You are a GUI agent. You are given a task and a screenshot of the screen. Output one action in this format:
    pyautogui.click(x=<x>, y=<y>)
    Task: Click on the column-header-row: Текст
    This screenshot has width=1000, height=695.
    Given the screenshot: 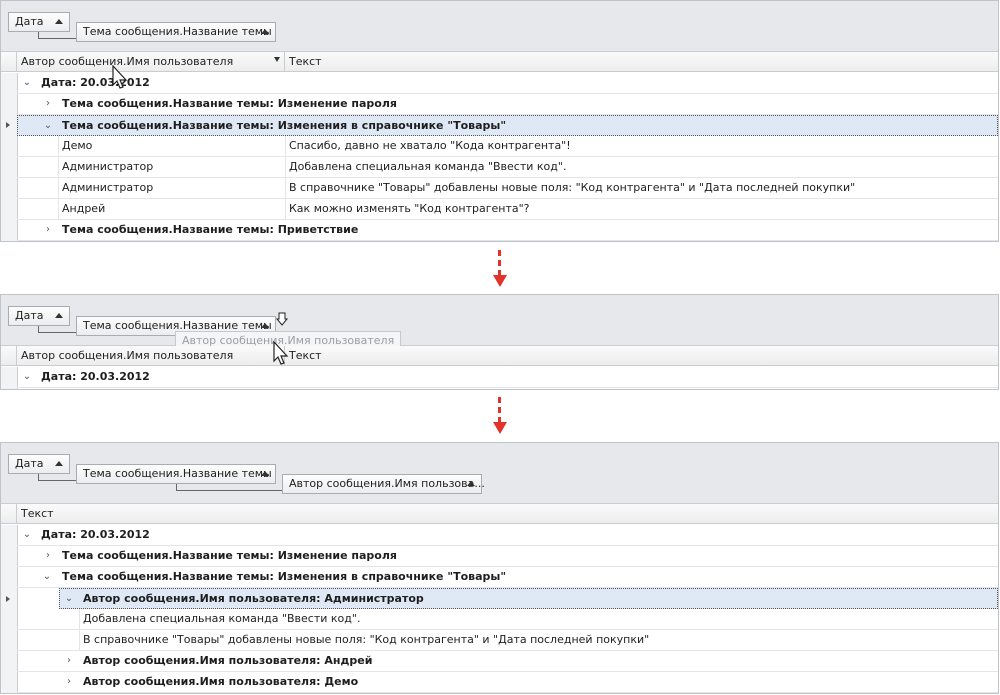 What is the action you would take?
    pyautogui.click(x=499, y=514)
    